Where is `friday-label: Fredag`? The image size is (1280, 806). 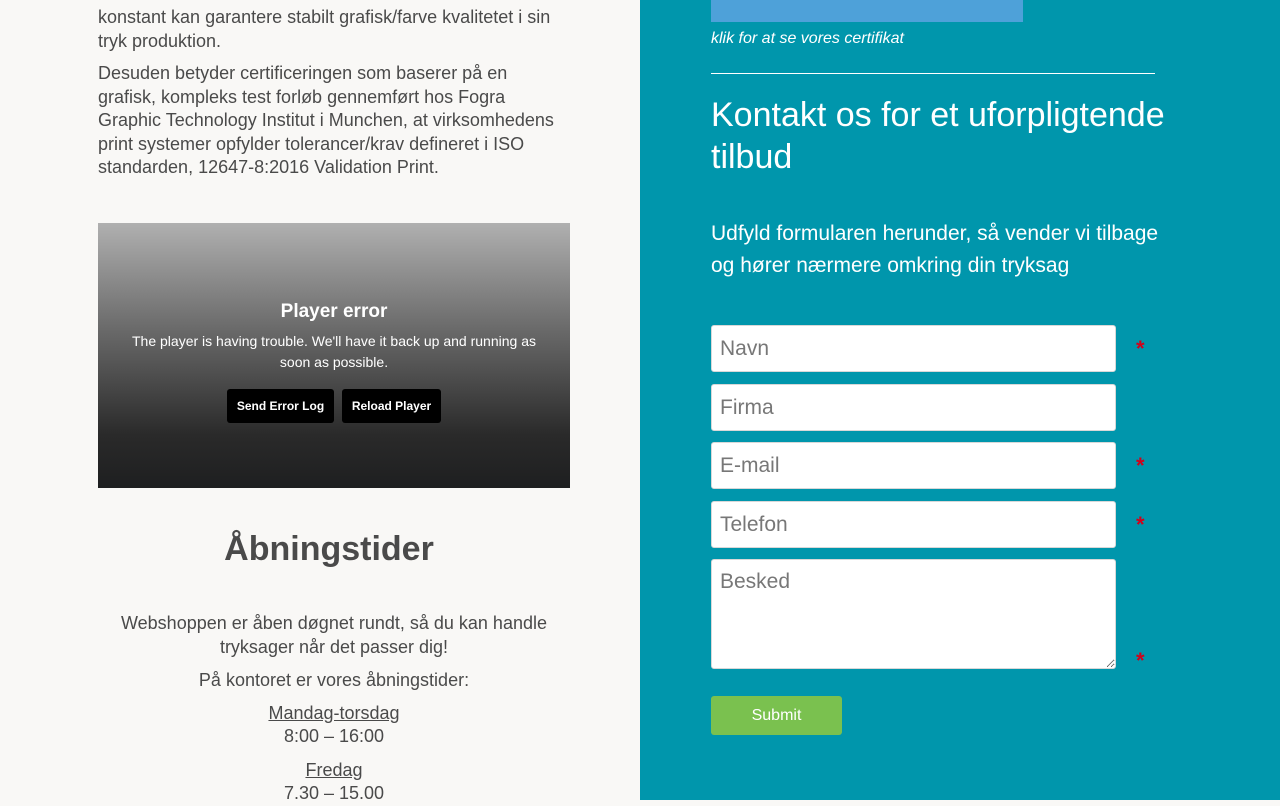
friday-label: Fredag is located at coordinates (334, 770).